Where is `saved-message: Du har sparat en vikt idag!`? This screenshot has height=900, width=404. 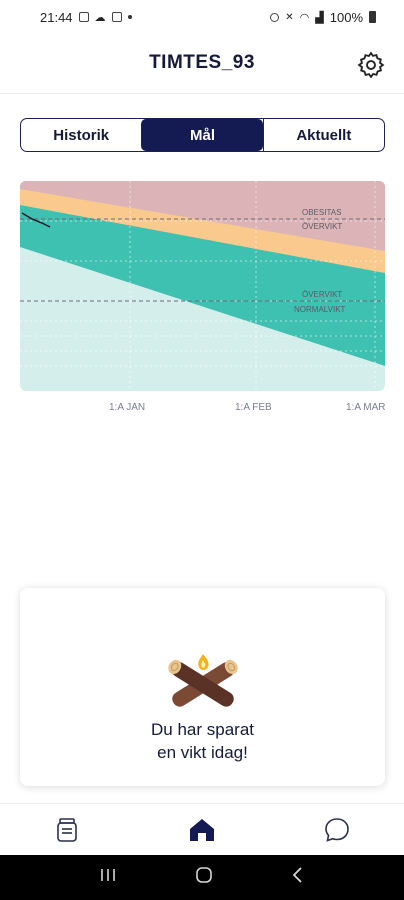 saved-message: Du har sparat en vikt idag! is located at coordinates (202, 741).